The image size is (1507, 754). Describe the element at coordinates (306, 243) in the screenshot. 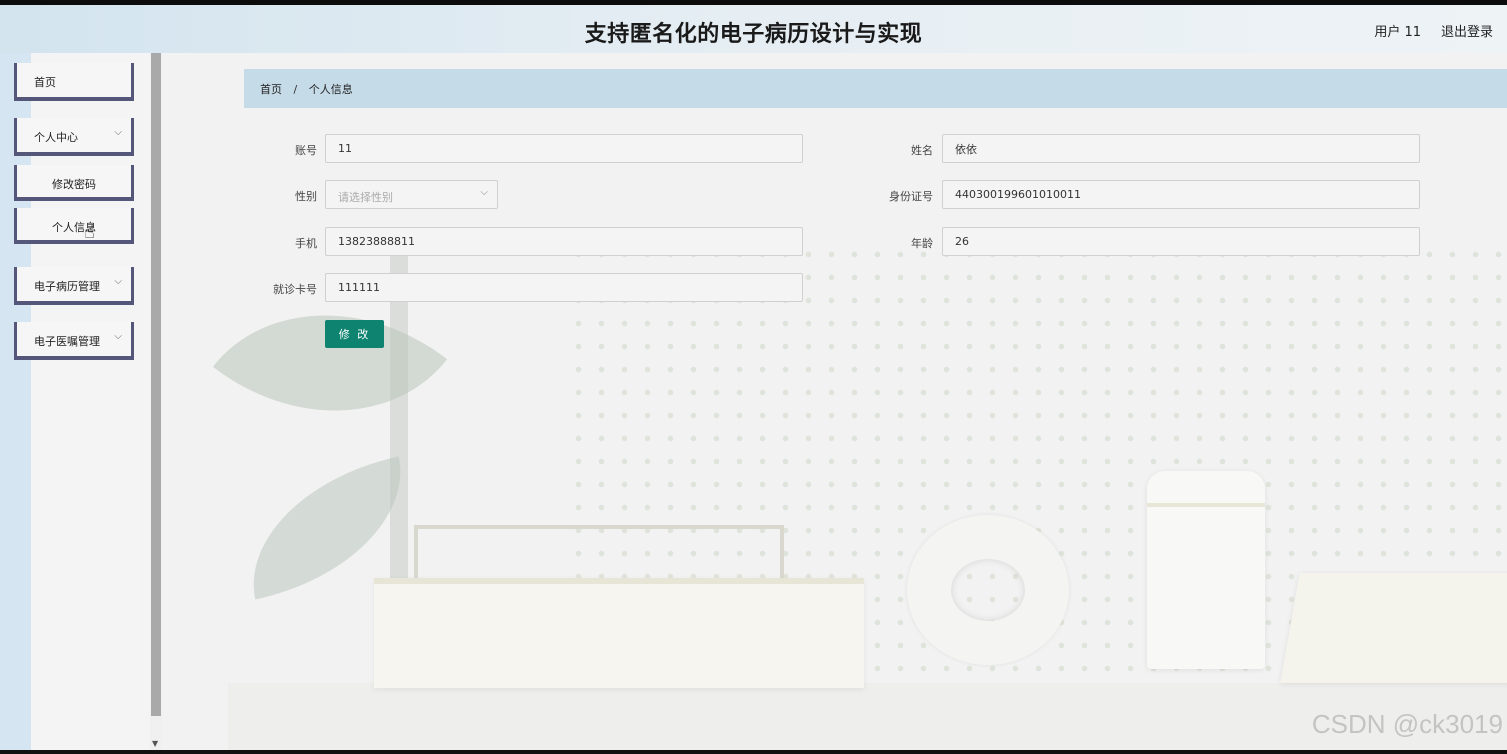

I see `phone-label: 手机` at that location.